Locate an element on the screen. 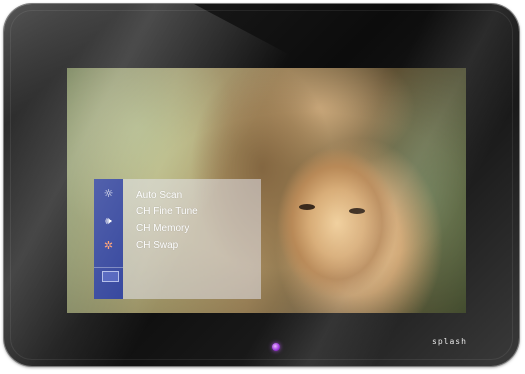 The height and width of the screenshot is (374, 525). osd-item-ch-memory: CH Memory is located at coordinates (162, 229).